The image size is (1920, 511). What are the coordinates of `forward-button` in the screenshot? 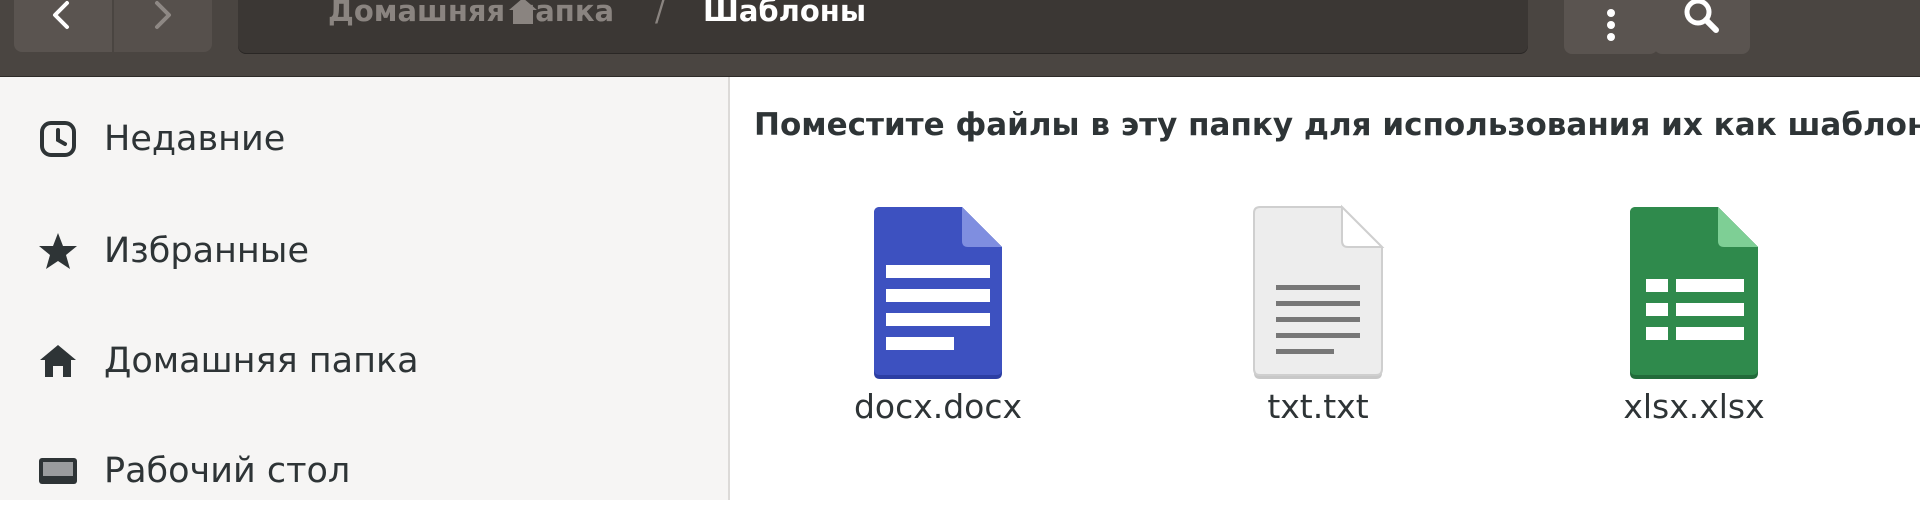 It's located at (163, 26).